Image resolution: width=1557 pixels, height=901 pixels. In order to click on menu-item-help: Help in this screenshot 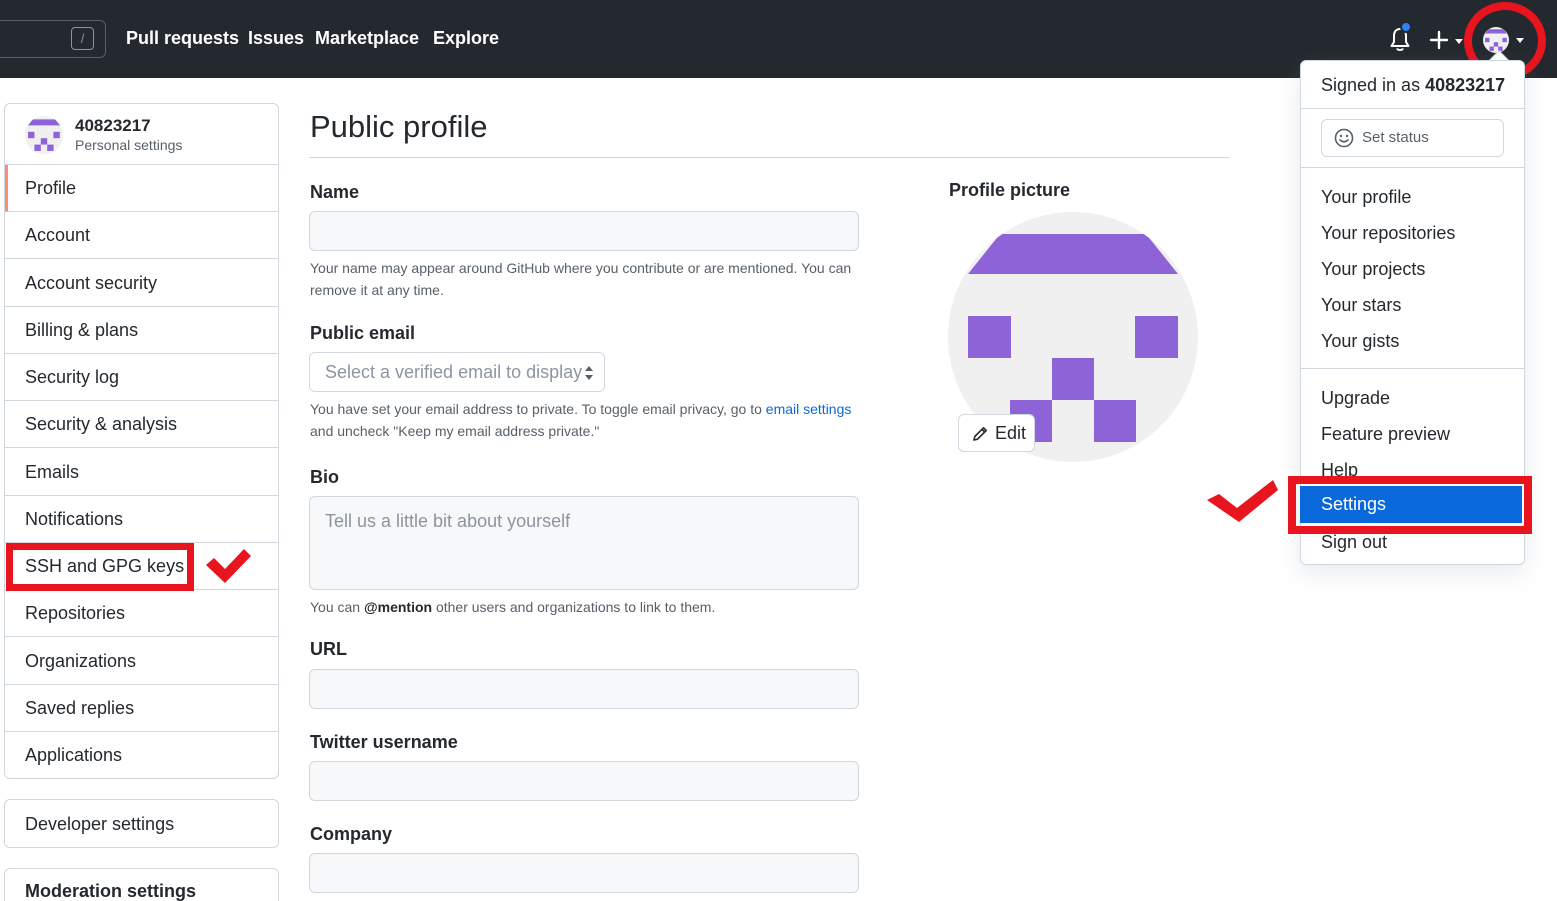, I will do `click(1339, 470)`.